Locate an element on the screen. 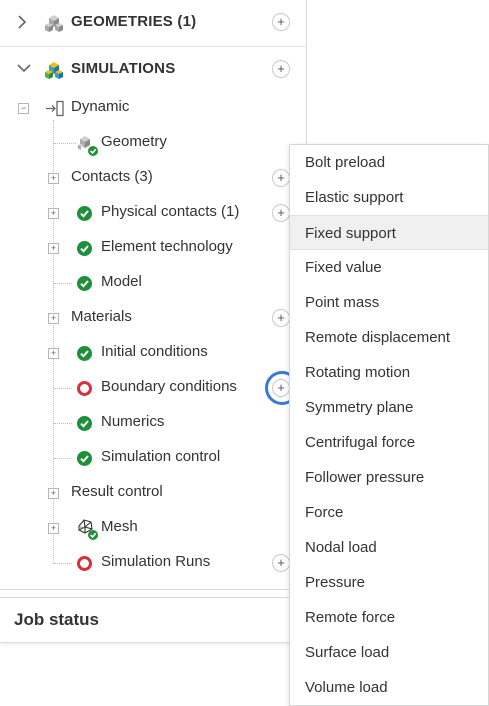 This screenshot has height=706, width=489. tree-item-simulation-control: Simulation control is located at coordinates (153, 458).